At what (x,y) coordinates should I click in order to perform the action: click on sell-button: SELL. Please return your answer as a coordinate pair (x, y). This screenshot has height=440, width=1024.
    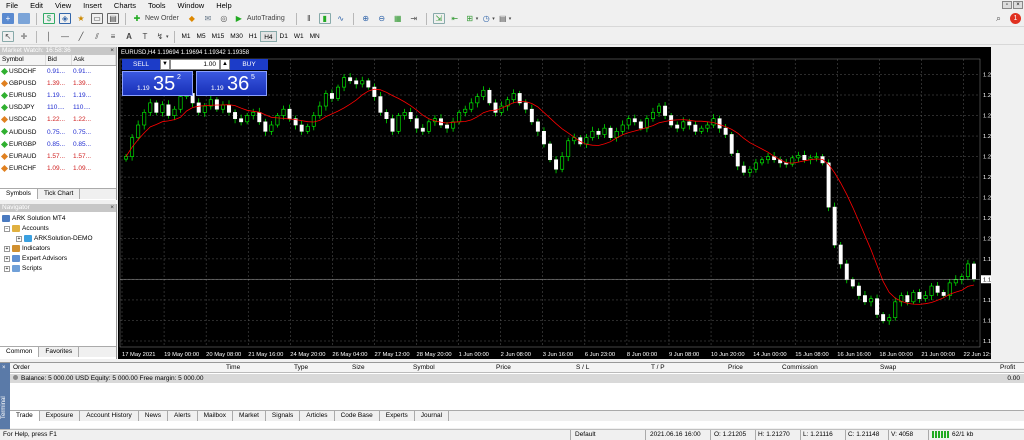
    Looking at the image, I should click on (141, 64).